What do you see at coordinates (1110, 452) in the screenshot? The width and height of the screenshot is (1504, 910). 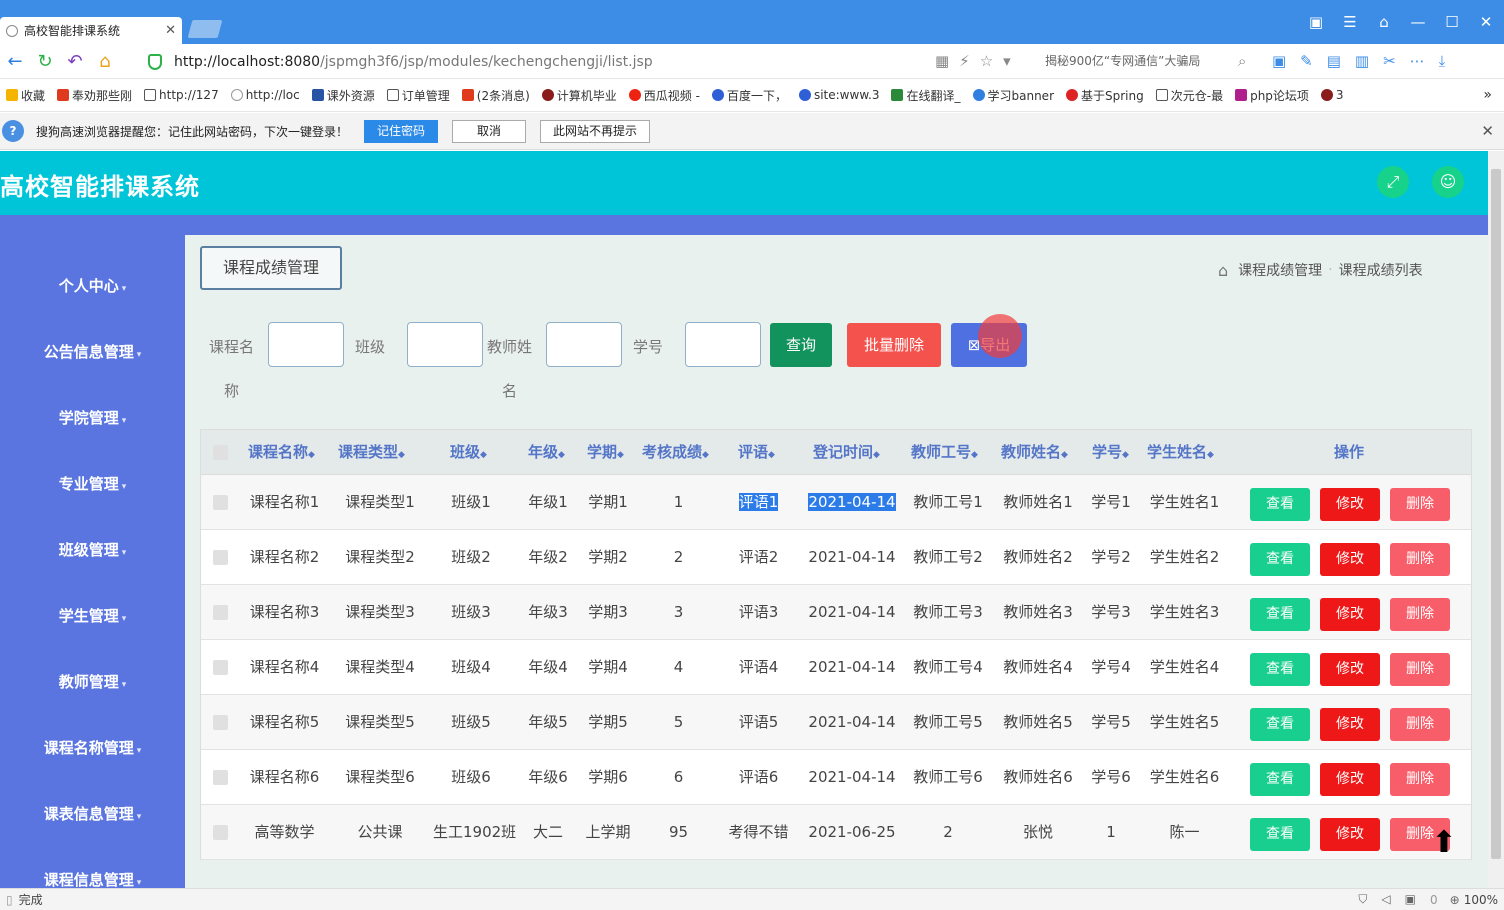 I see `column-header: 学号◆` at bounding box center [1110, 452].